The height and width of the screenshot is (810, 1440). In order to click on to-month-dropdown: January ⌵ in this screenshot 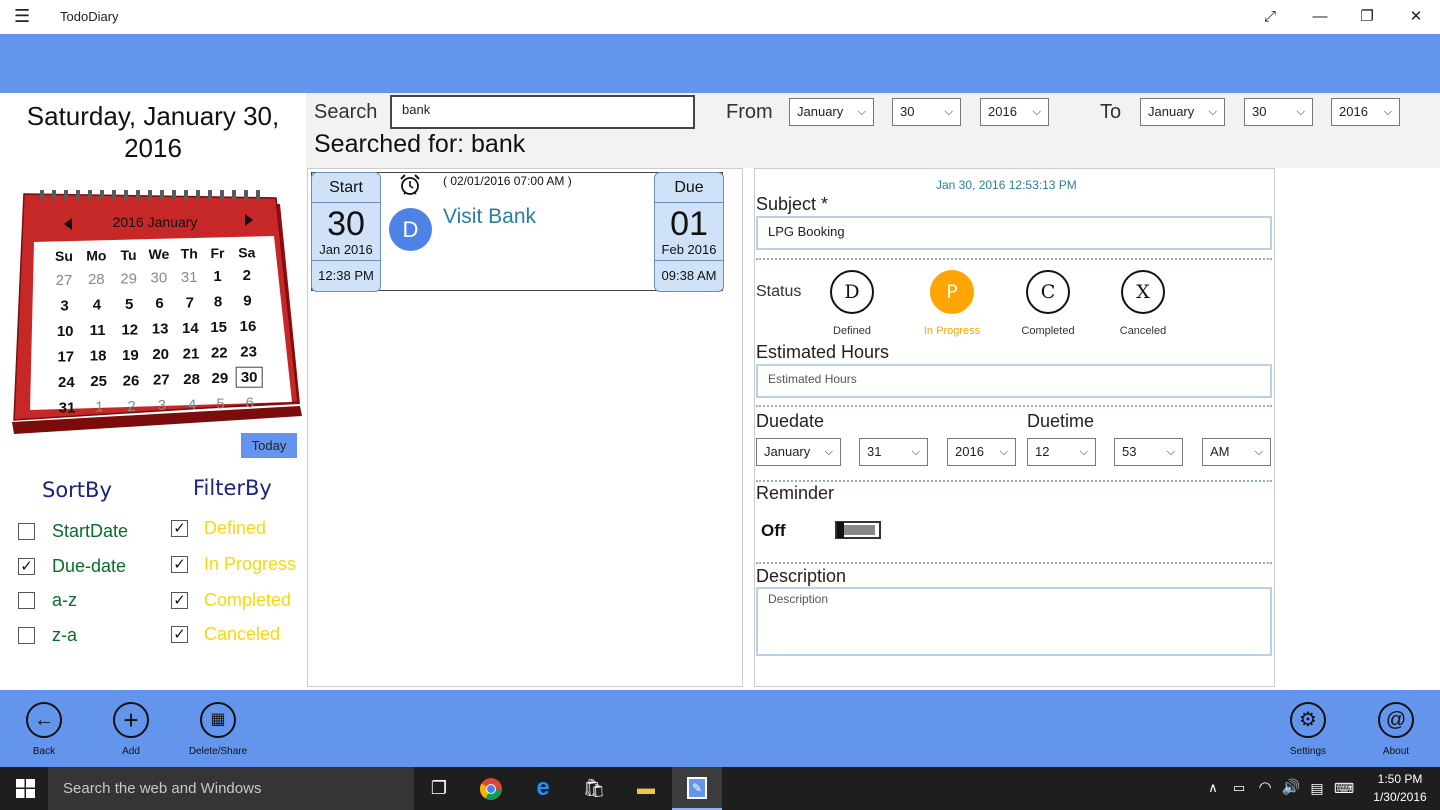, I will do `click(1182, 112)`.